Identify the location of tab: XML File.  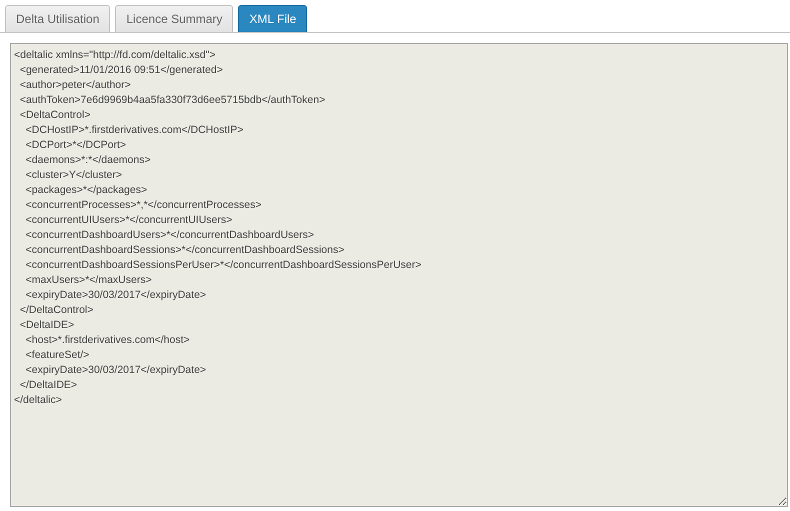
(273, 18).